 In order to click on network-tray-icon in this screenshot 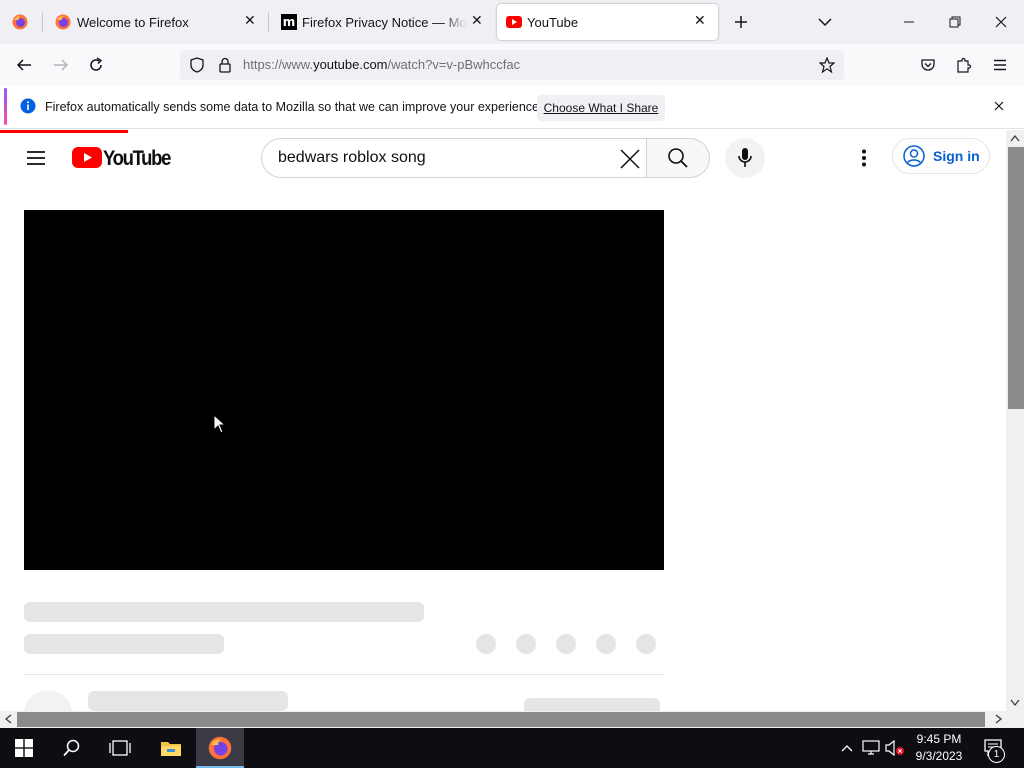, I will do `click(871, 748)`.